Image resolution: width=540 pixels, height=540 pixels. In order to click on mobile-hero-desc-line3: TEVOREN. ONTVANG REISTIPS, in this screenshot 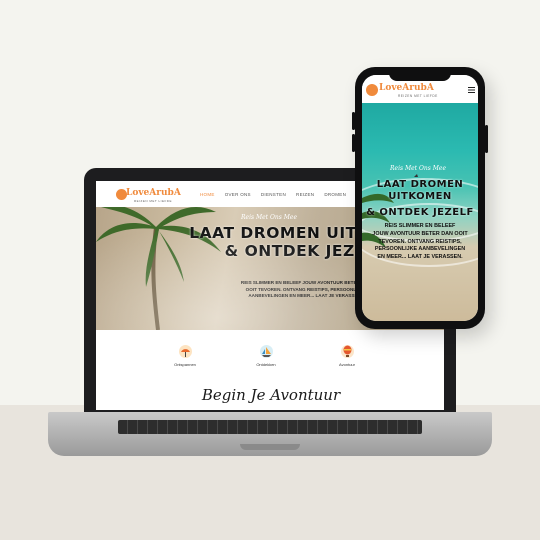, I will do `click(420, 241)`.